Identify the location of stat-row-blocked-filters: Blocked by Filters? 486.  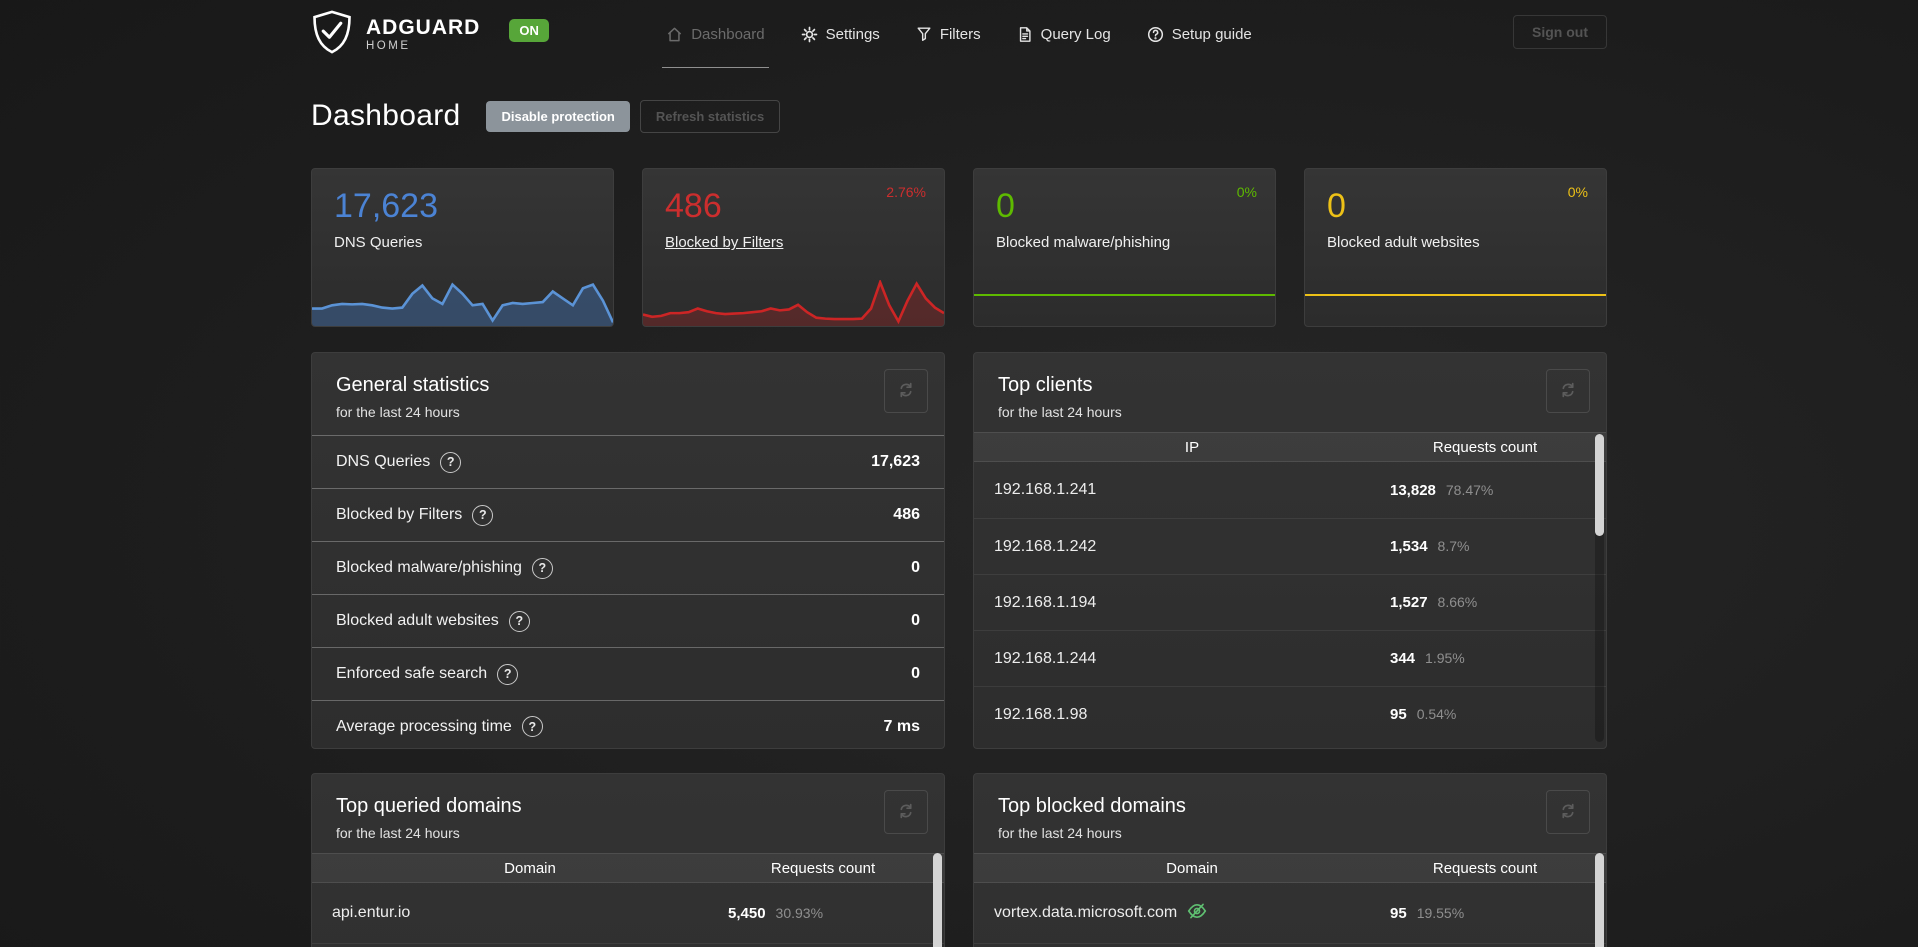
(628, 514).